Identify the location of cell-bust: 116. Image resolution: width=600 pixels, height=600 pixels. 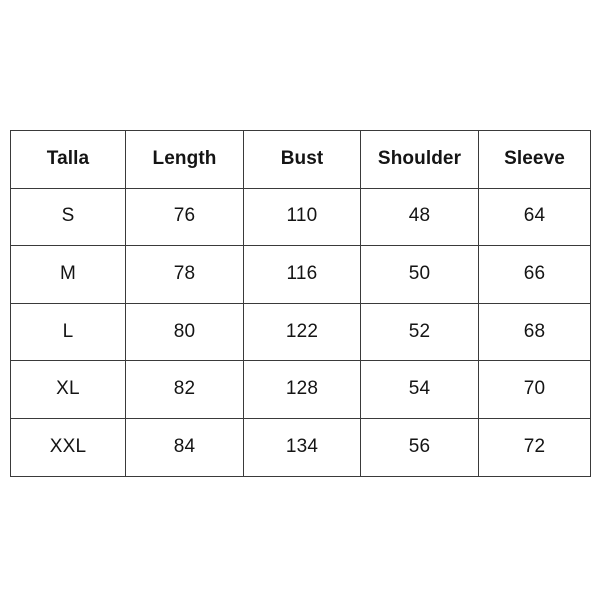
(302, 274).